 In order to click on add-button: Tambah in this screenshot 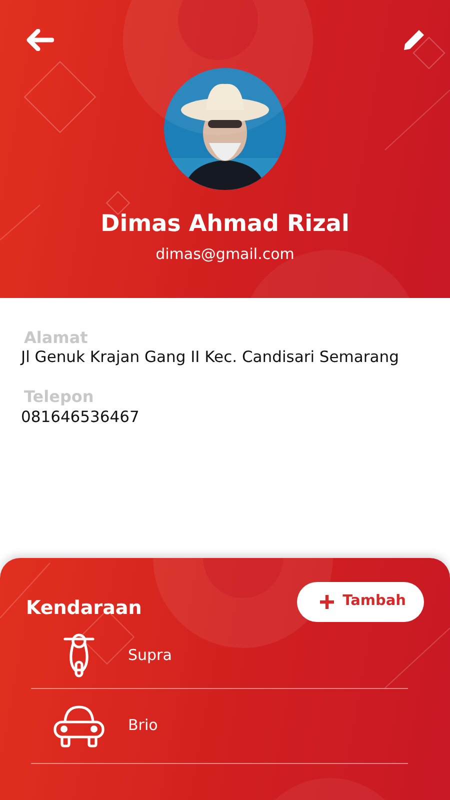, I will do `click(360, 602)`.